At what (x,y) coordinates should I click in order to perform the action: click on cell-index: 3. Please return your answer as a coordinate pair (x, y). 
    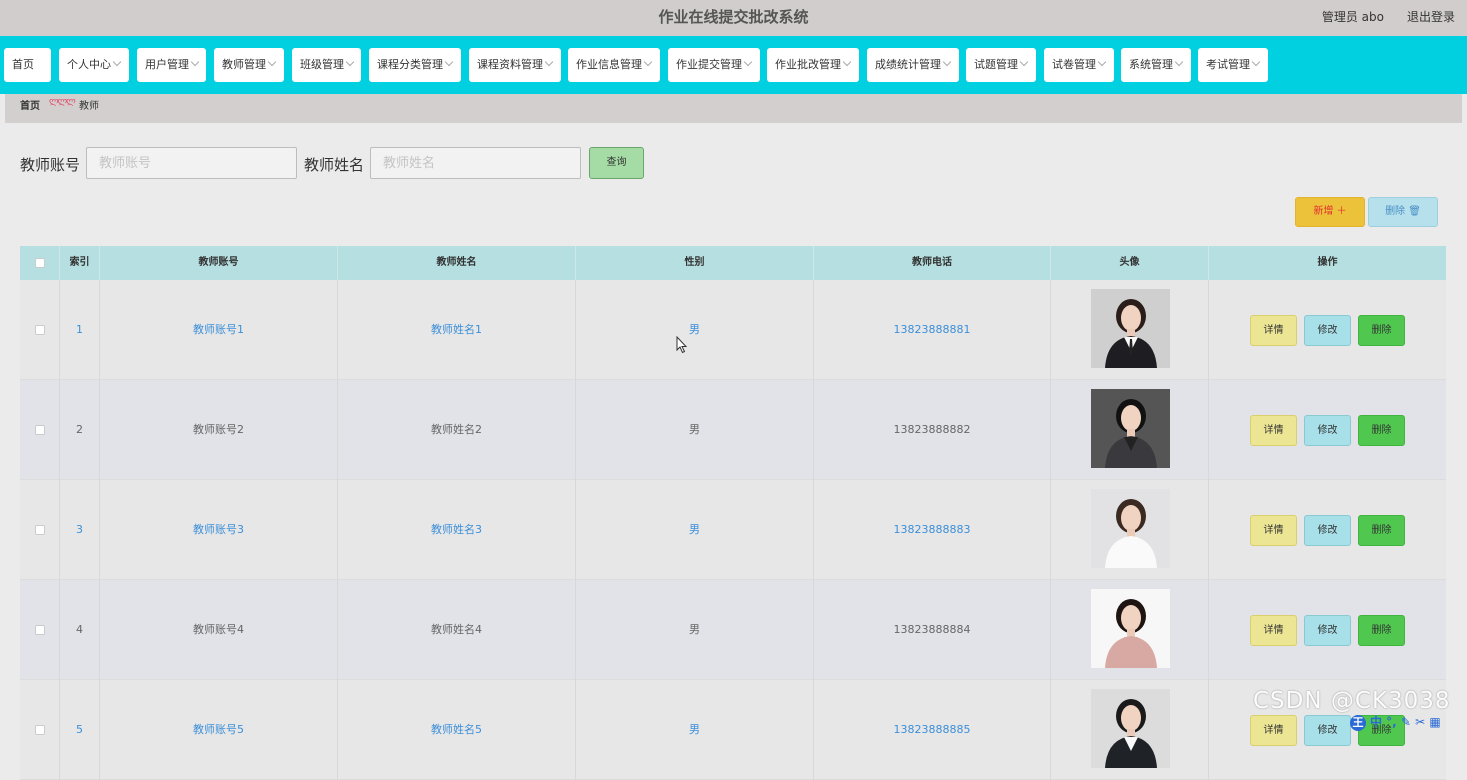
    Looking at the image, I should click on (80, 530).